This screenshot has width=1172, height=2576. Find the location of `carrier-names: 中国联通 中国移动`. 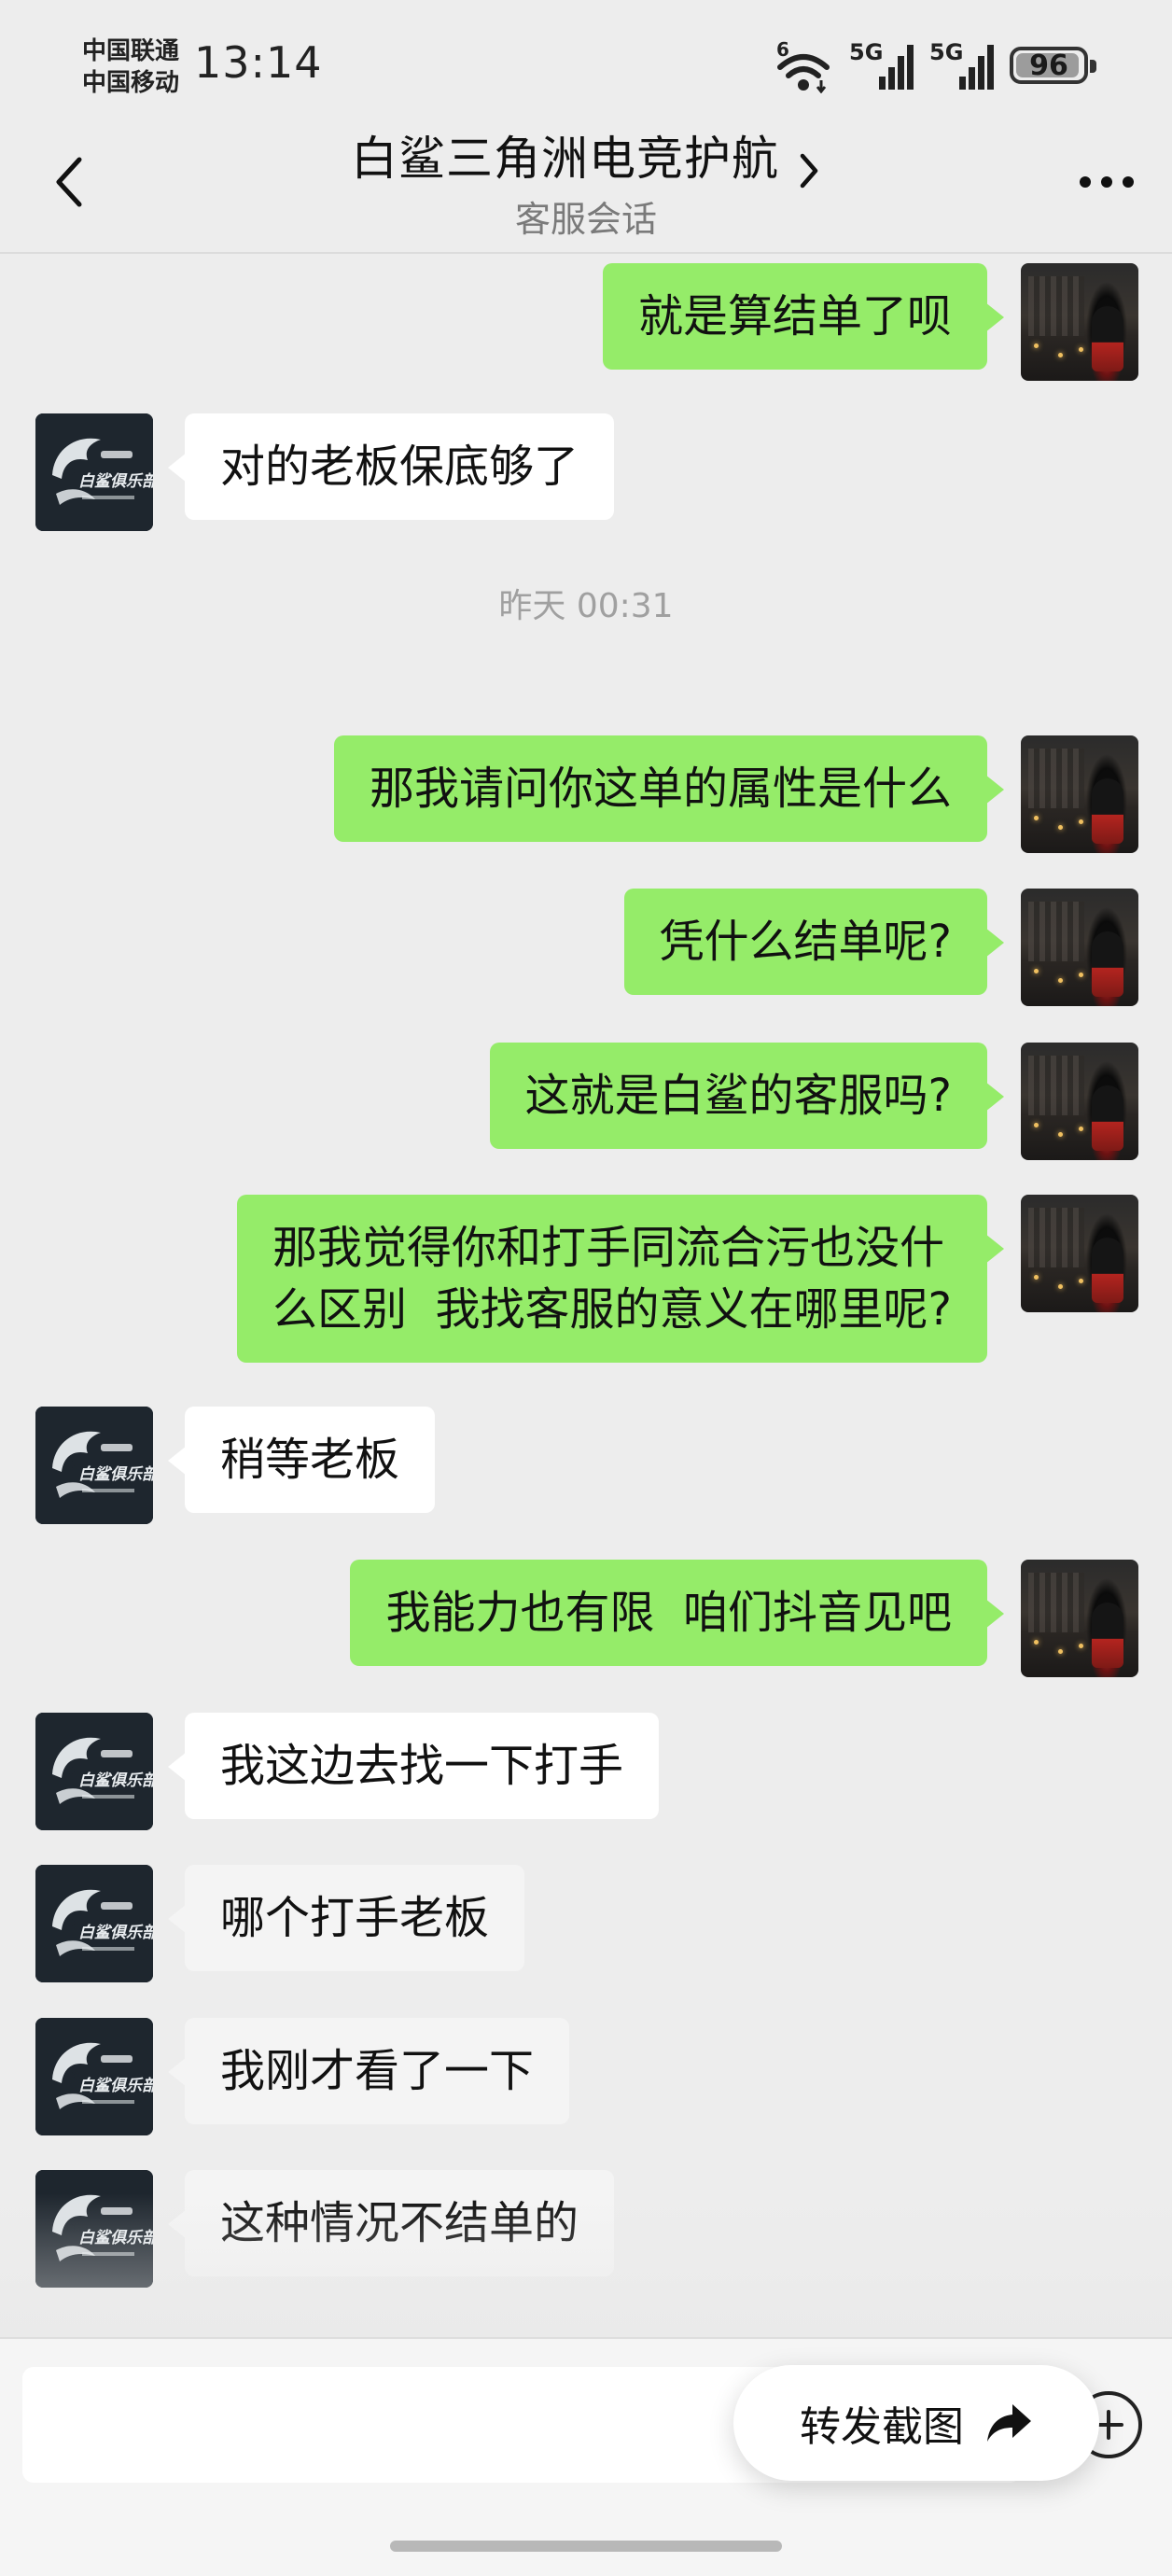

carrier-names: 中国联通 中国移动 is located at coordinates (130, 67).